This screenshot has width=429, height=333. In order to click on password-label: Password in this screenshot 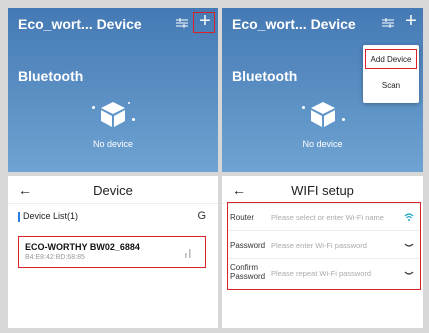, I will do `click(248, 245)`.